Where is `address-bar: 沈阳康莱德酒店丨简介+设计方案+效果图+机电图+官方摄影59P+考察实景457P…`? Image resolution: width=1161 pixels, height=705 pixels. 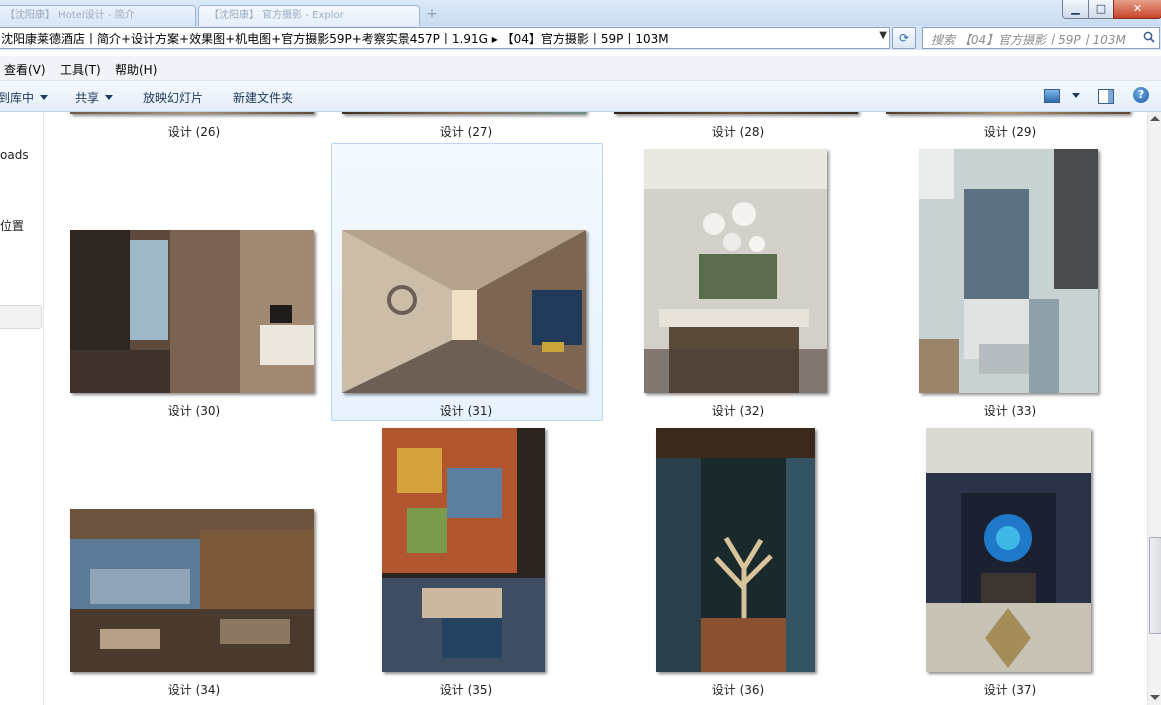 address-bar: 沈阳康莱德酒店丨简介+设计方案+效果图+机电图+官方摄影59P+考察实景457P… is located at coordinates (445, 38).